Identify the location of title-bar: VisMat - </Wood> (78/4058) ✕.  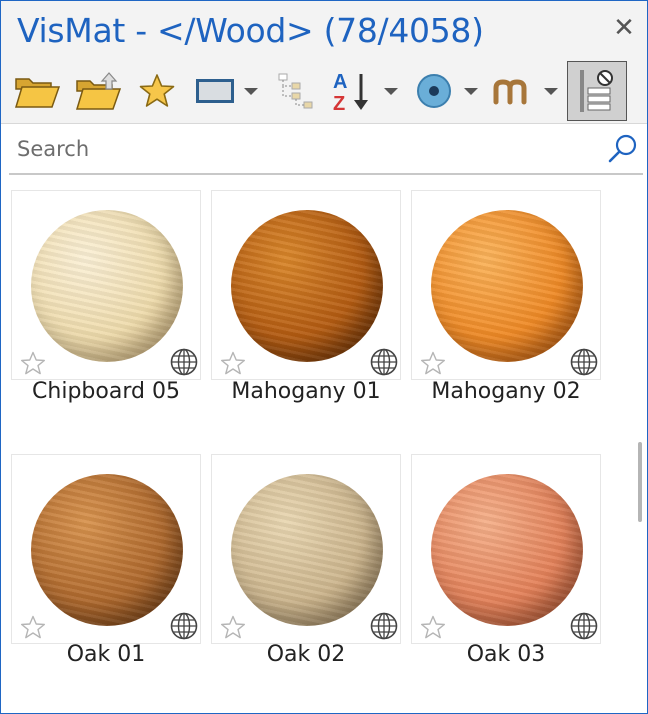
(324, 31).